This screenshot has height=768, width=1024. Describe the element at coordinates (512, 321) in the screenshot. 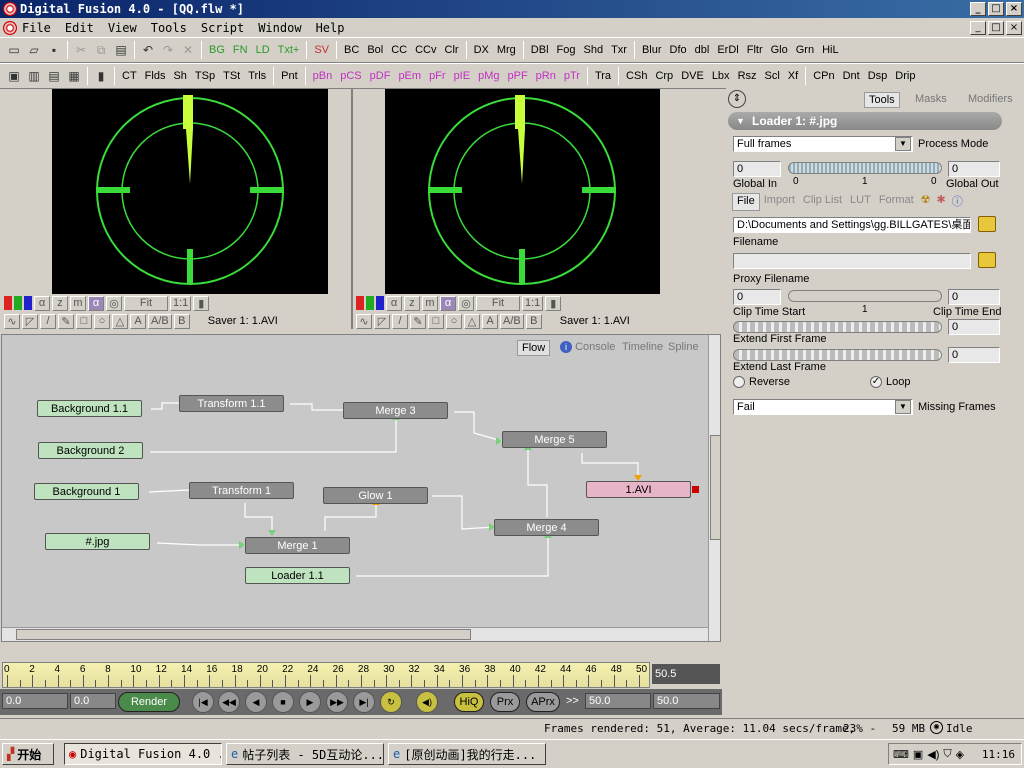

I see `ab-button-2: A/B` at that location.